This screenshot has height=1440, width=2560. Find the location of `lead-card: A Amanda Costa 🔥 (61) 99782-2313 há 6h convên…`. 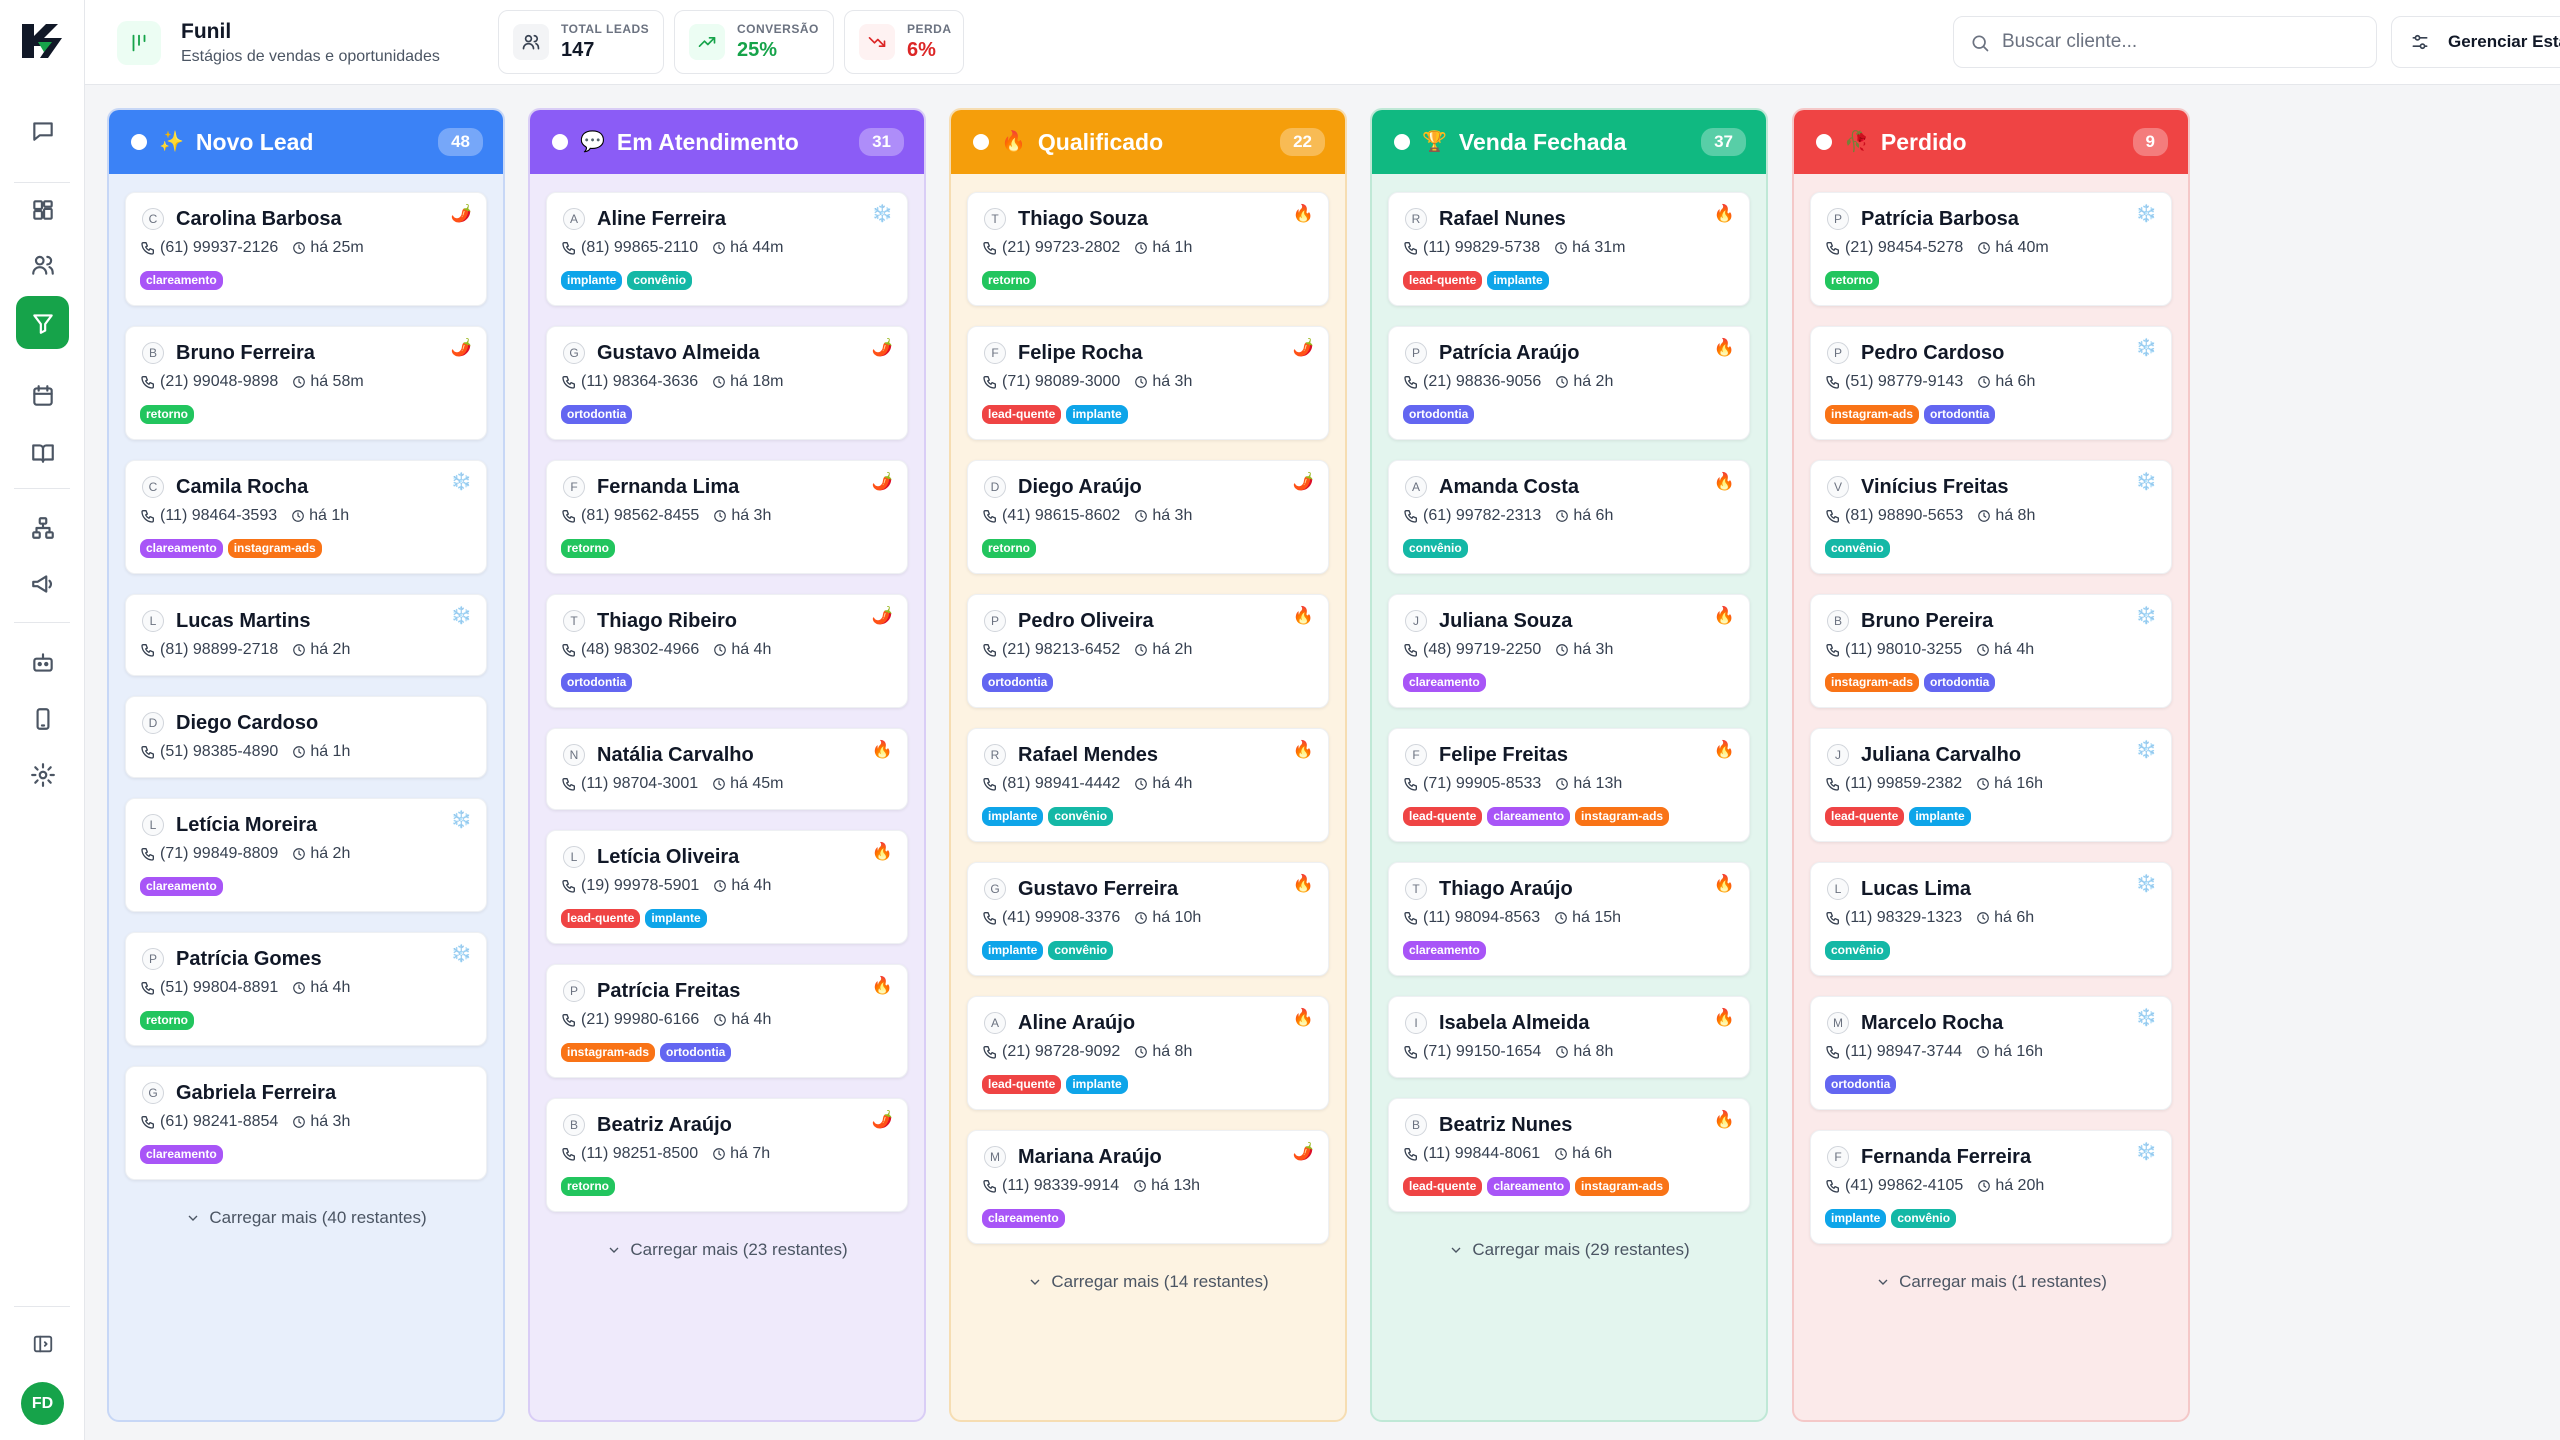

lead-card: A Amanda Costa 🔥 (61) 99782-2313 há 6h convên… is located at coordinates (1569, 517).